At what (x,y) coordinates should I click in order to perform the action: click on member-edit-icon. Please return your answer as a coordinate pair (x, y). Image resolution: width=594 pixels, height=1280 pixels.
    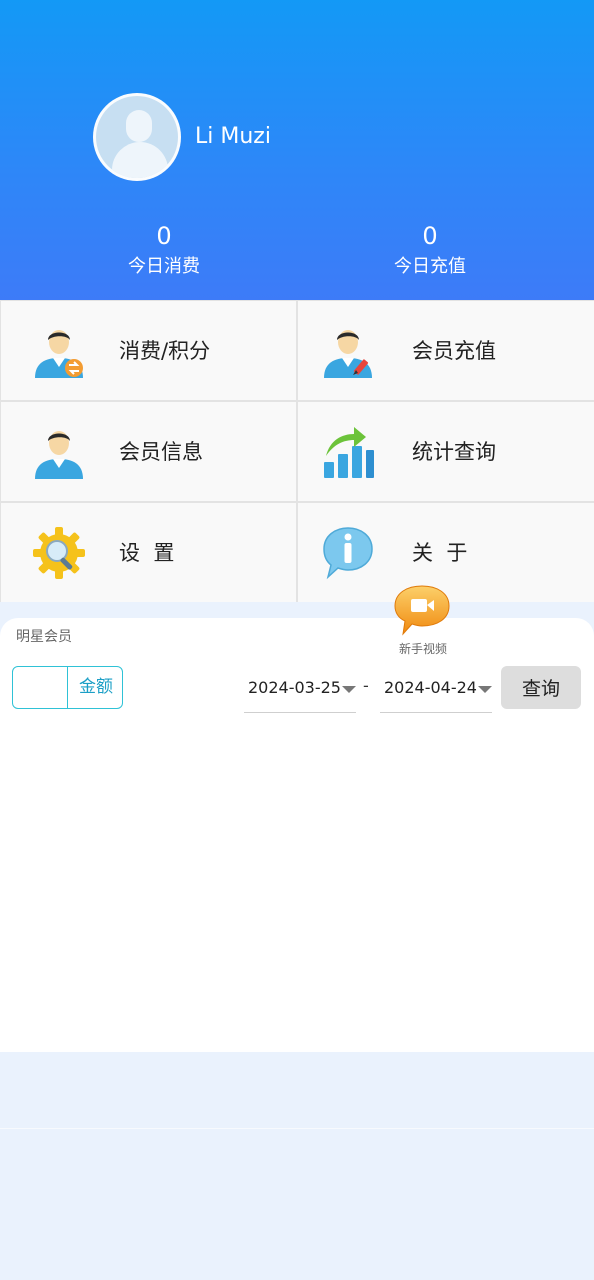
    Looking at the image, I should click on (348, 354).